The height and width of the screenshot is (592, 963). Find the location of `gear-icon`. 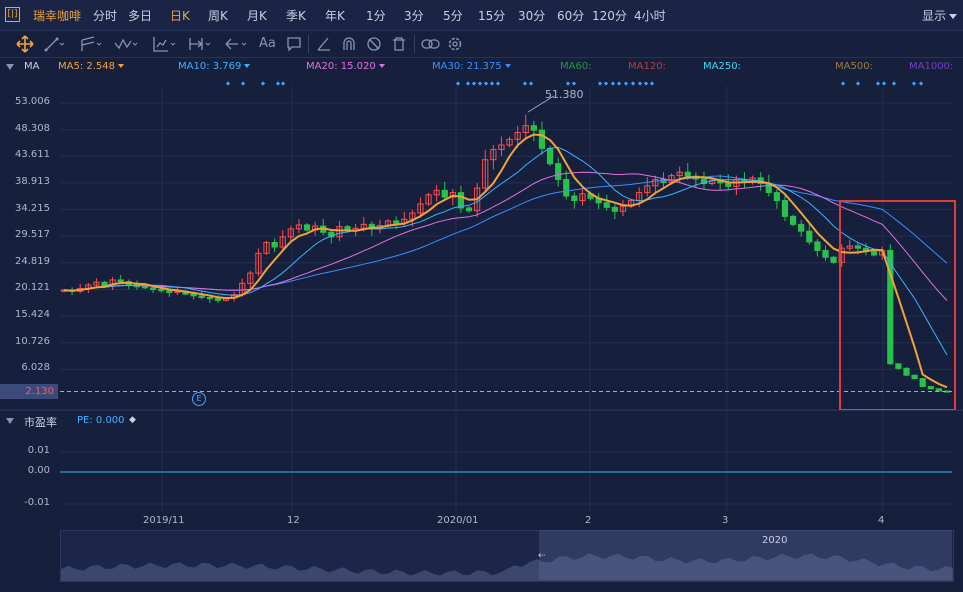

gear-icon is located at coordinates (455, 44).